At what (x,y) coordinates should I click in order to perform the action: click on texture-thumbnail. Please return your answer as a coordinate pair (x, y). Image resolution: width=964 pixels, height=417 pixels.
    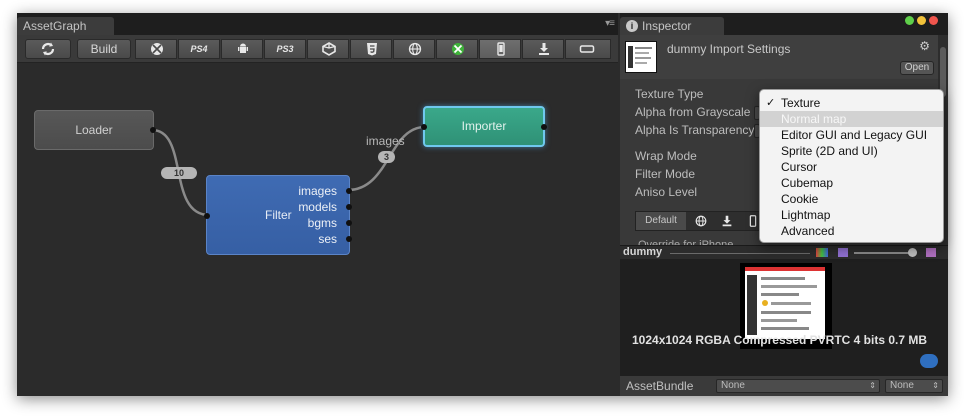
    Looking at the image, I should click on (641, 57).